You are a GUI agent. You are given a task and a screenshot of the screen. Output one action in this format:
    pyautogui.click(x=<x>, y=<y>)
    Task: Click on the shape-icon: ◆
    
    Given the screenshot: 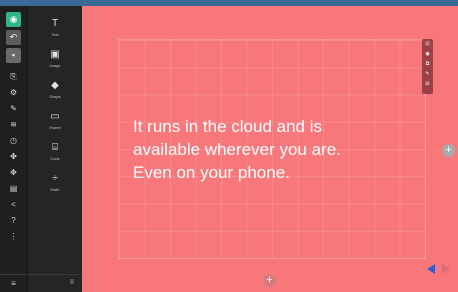 What is the action you would take?
    pyautogui.click(x=55, y=85)
    